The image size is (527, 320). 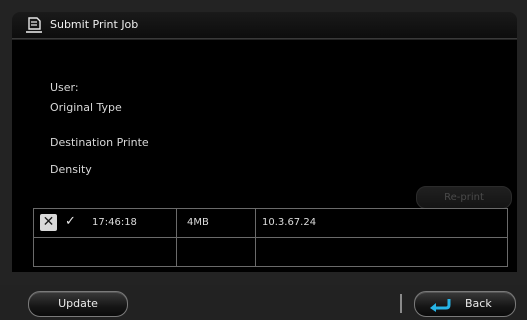 I want to click on print-job-icon, so click(x=34, y=25).